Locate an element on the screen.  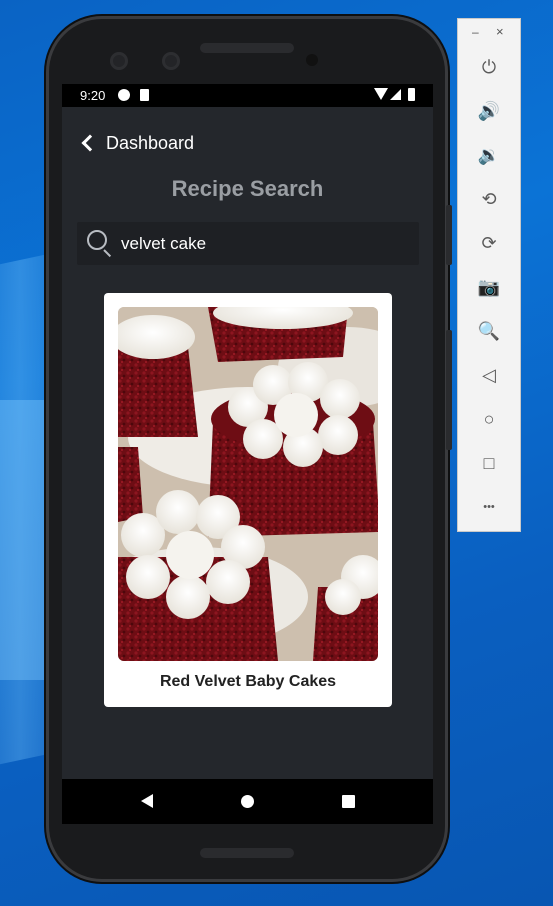
notification-icon is located at coordinates (124, 95).